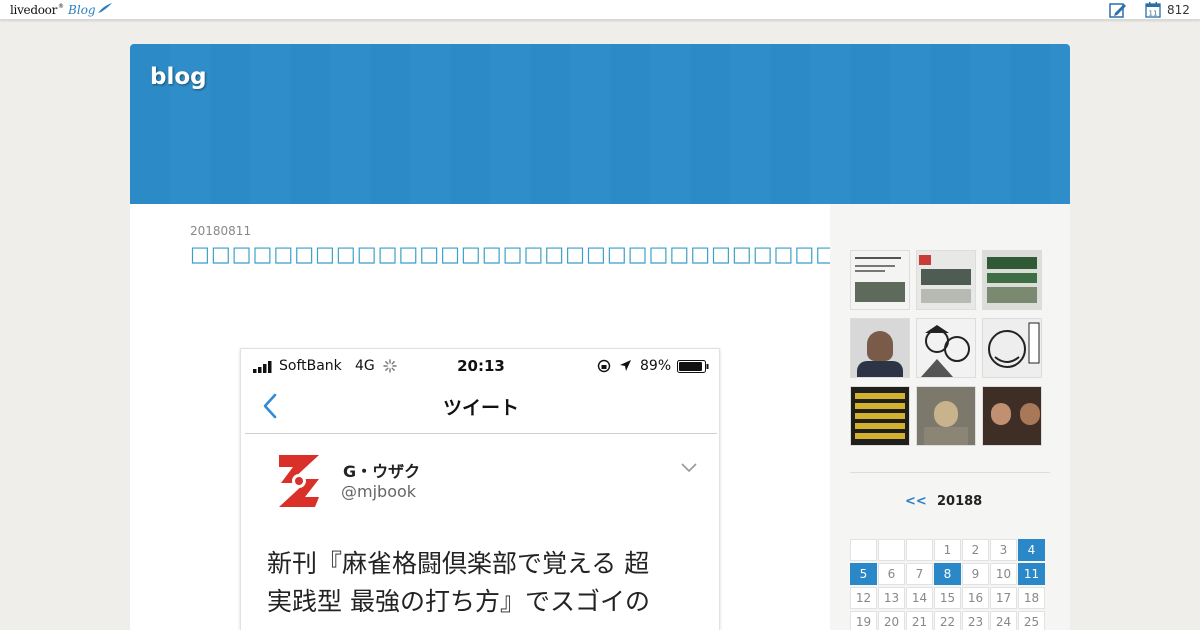 The height and width of the screenshot is (630, 1200). What do you see at coordinates (689, 468) in the screenshot?
I see `chevron-down-icon` at bounding box center [689, 468].